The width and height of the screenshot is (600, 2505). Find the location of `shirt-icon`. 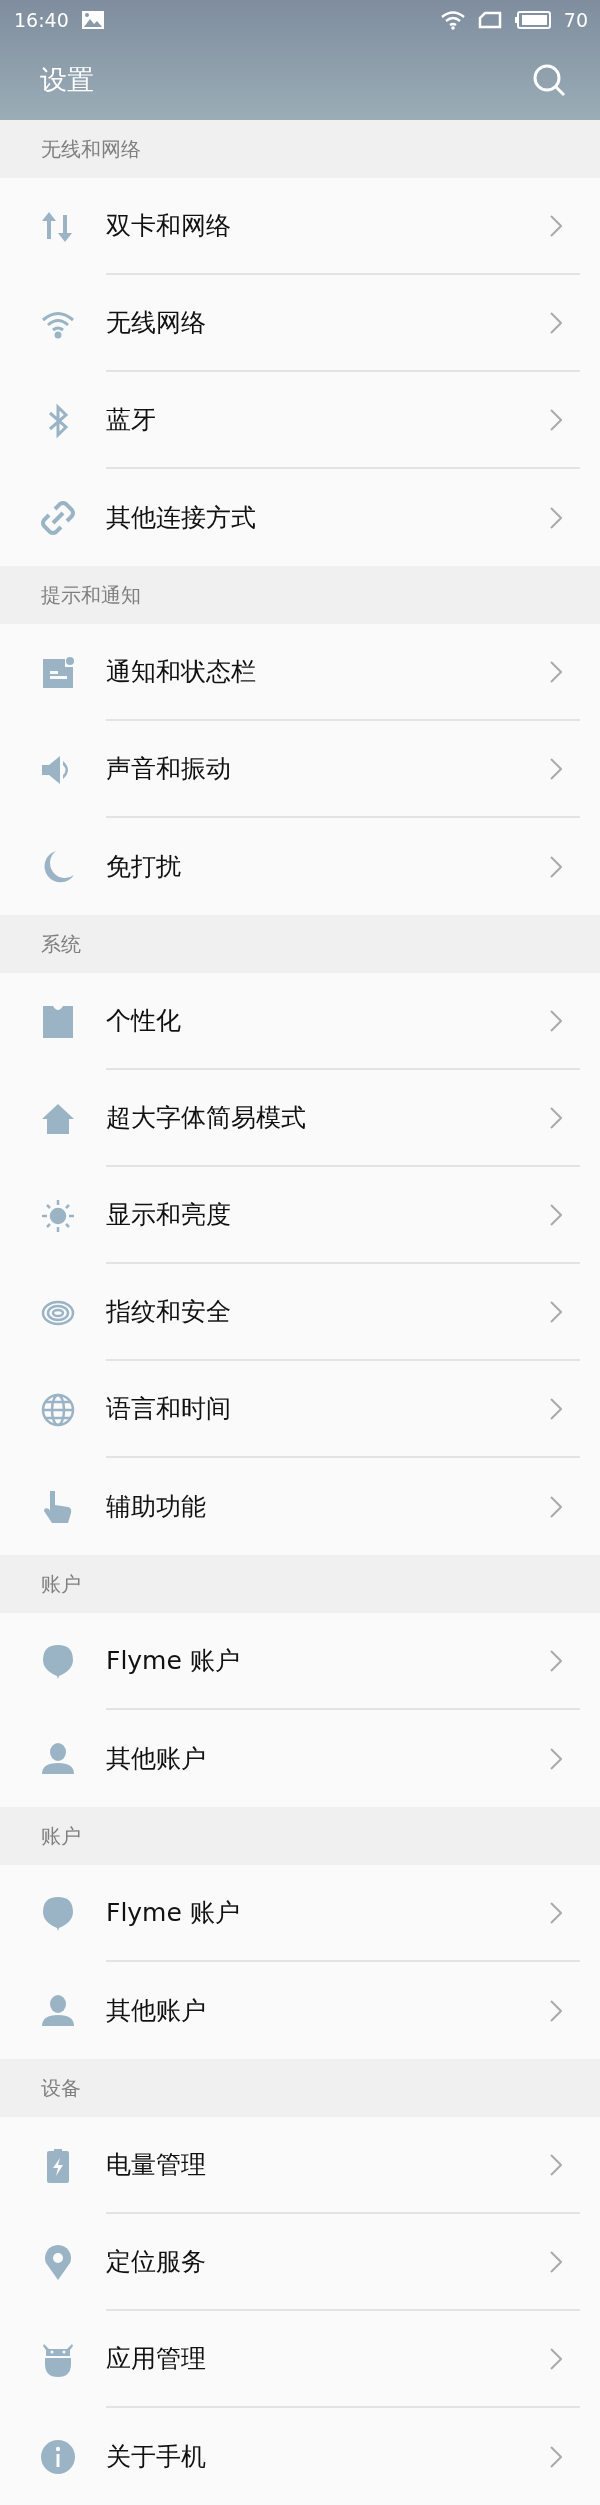

shirt-icon is located at coordinates (58, 1021).